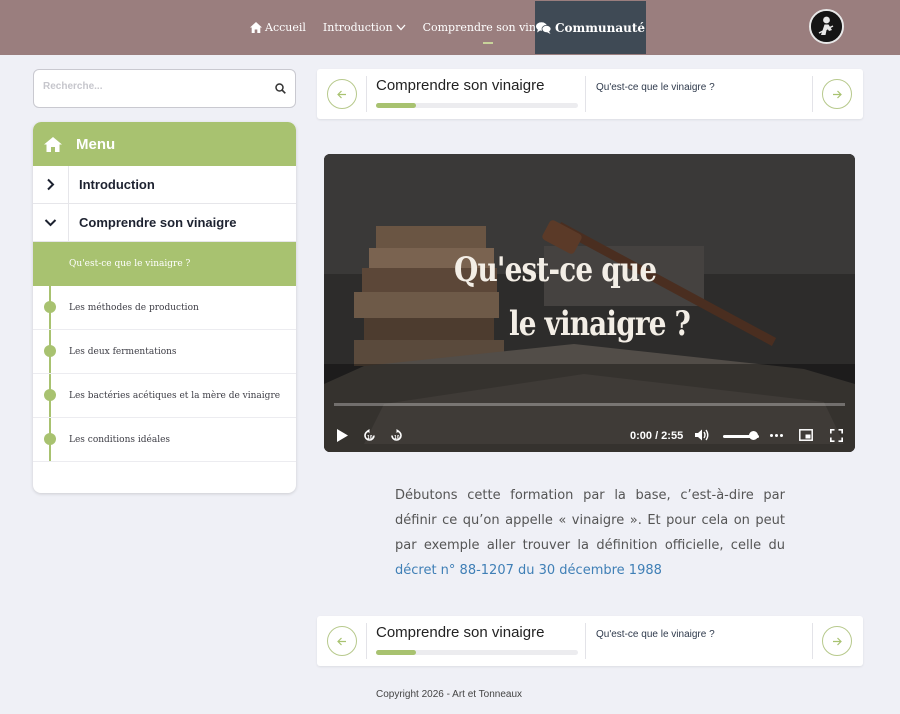 The height and width of the screenshot is (714, 900). Describe the element at coordinates (285, 27) in the screenshot. I see `nav-label: Accueil` at that location.